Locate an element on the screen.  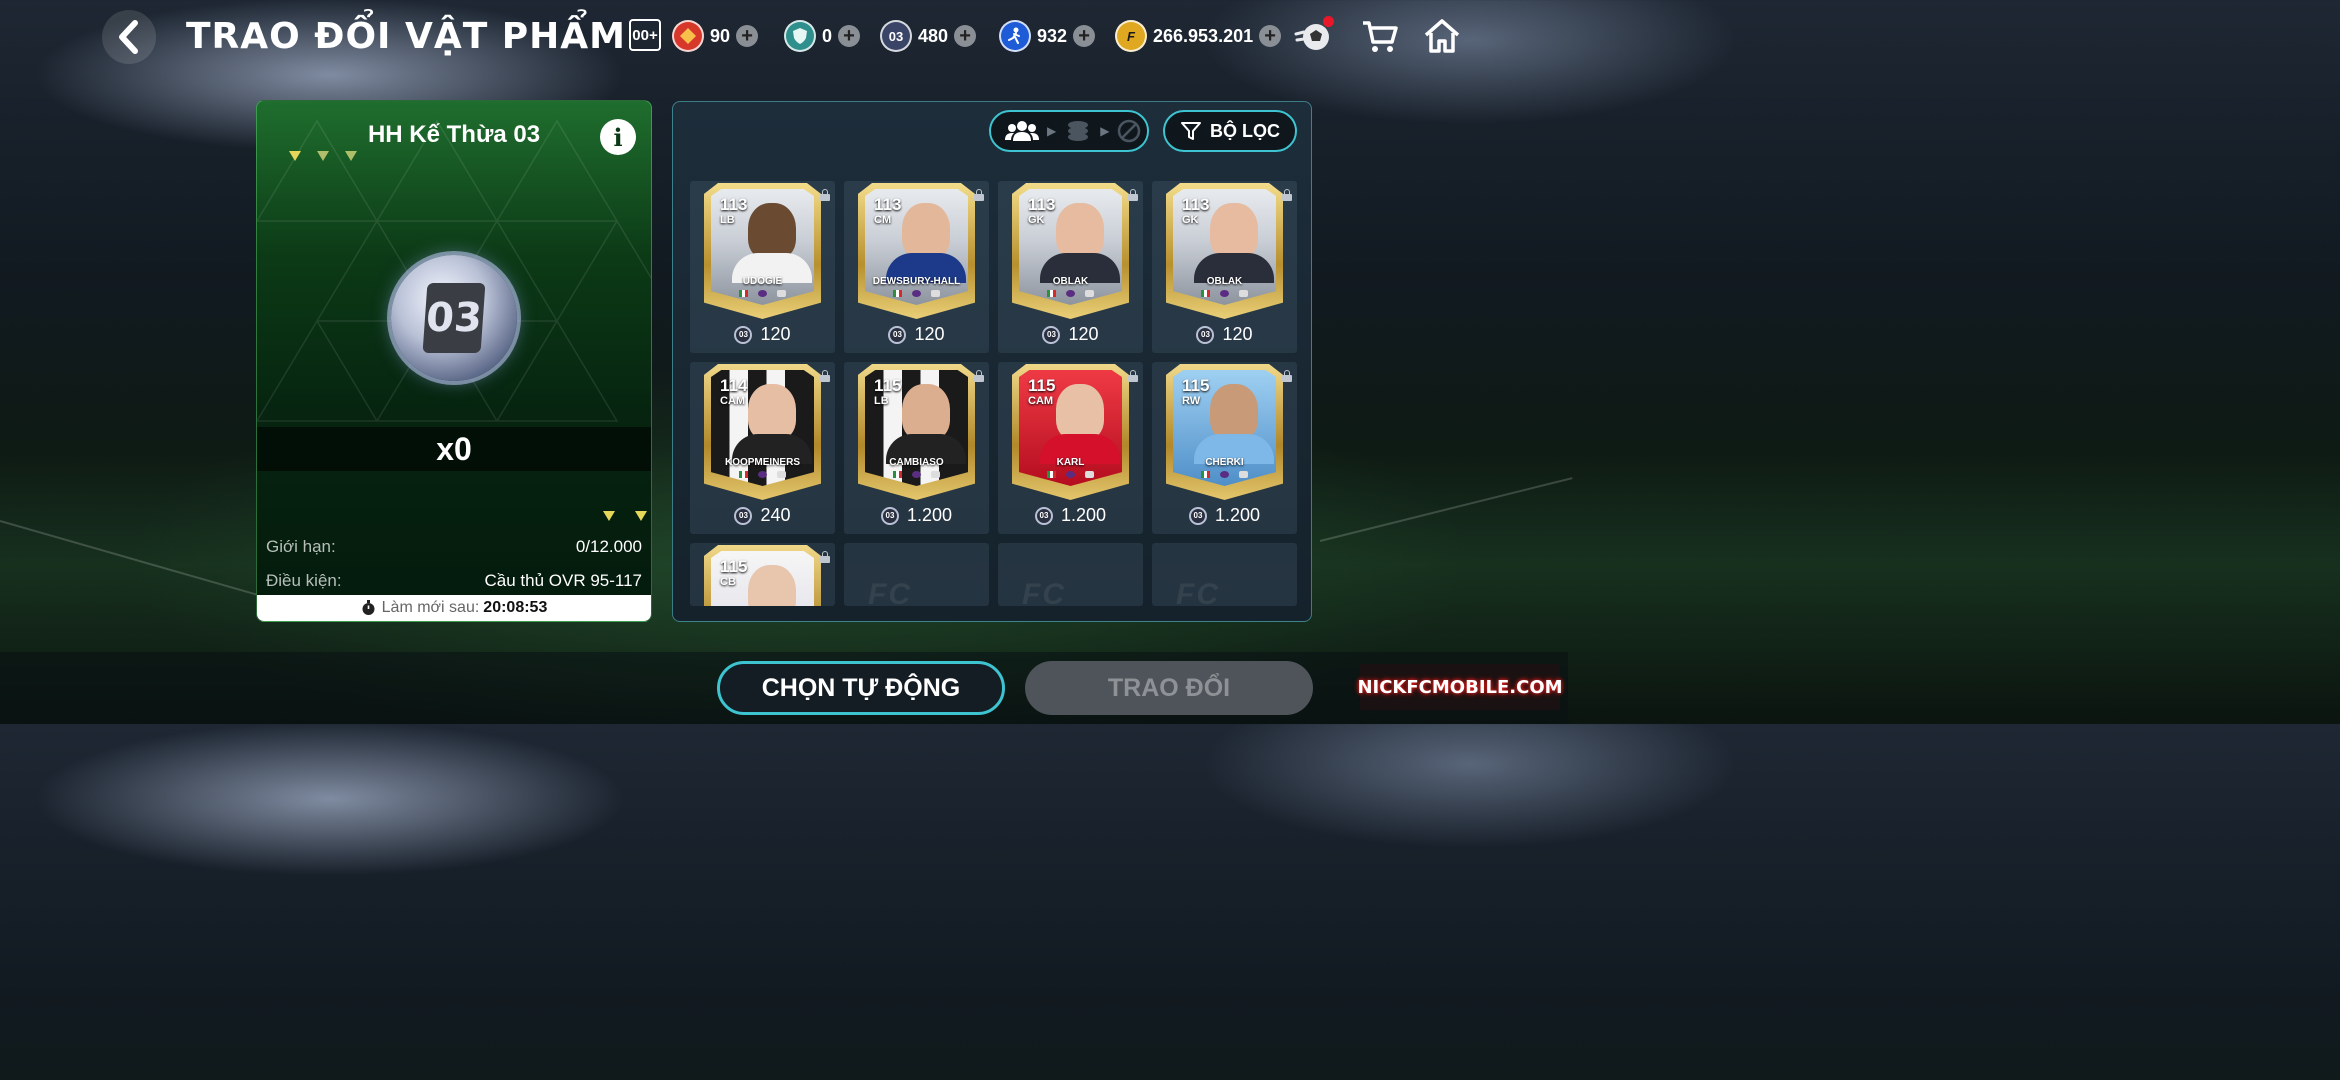
club-badge-icon is located at coordinates (1243, 474).